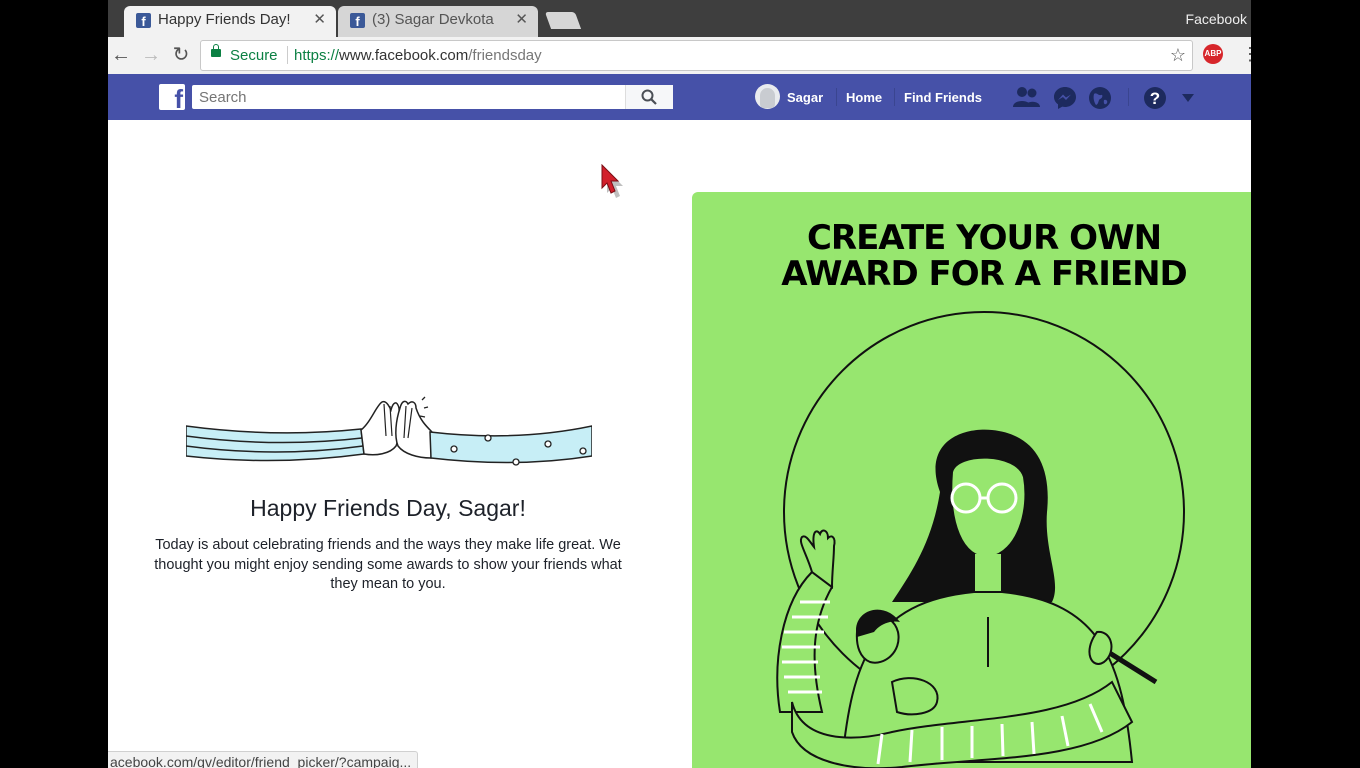 The width and height of the screenshot is (1360, 768). What do you see at coordinates (254, 55) in the screenshot?
I see `secure-label: Secure` at bounding box center [254, 55].